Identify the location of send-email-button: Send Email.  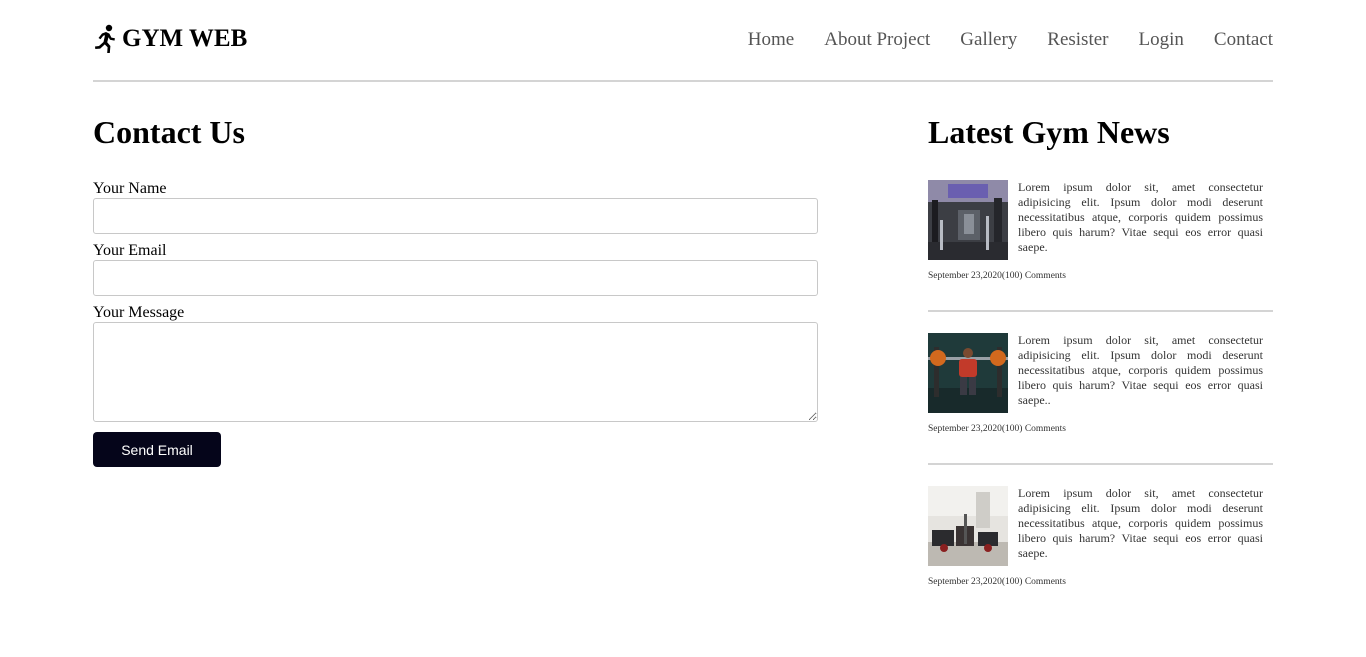
(157, 449).